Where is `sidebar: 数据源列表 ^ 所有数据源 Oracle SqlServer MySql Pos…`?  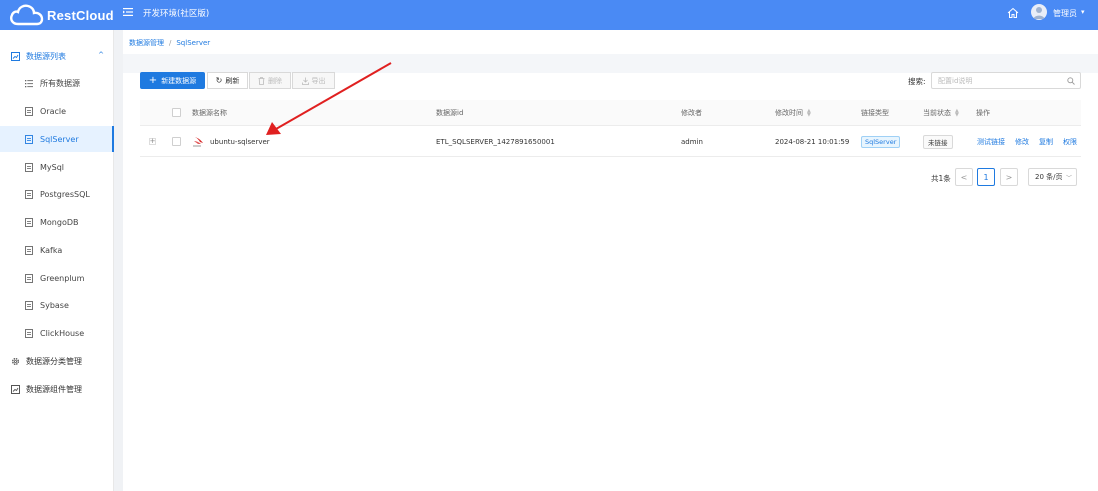
sidebar: 数据源列表 ^ 所有数据源 Oracle SqlServer MySql Pos… is located at coordinates (57, 260).